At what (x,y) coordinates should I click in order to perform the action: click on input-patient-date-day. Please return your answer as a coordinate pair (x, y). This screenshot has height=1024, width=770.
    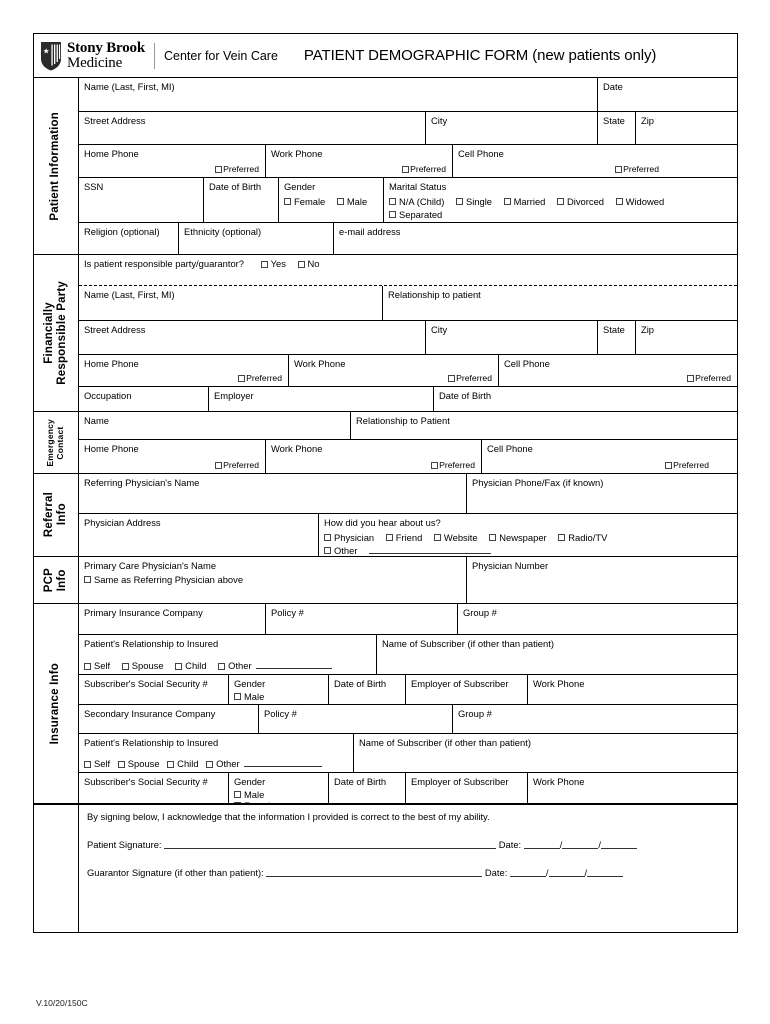
    Looking at the image, I should click on (580, 844).